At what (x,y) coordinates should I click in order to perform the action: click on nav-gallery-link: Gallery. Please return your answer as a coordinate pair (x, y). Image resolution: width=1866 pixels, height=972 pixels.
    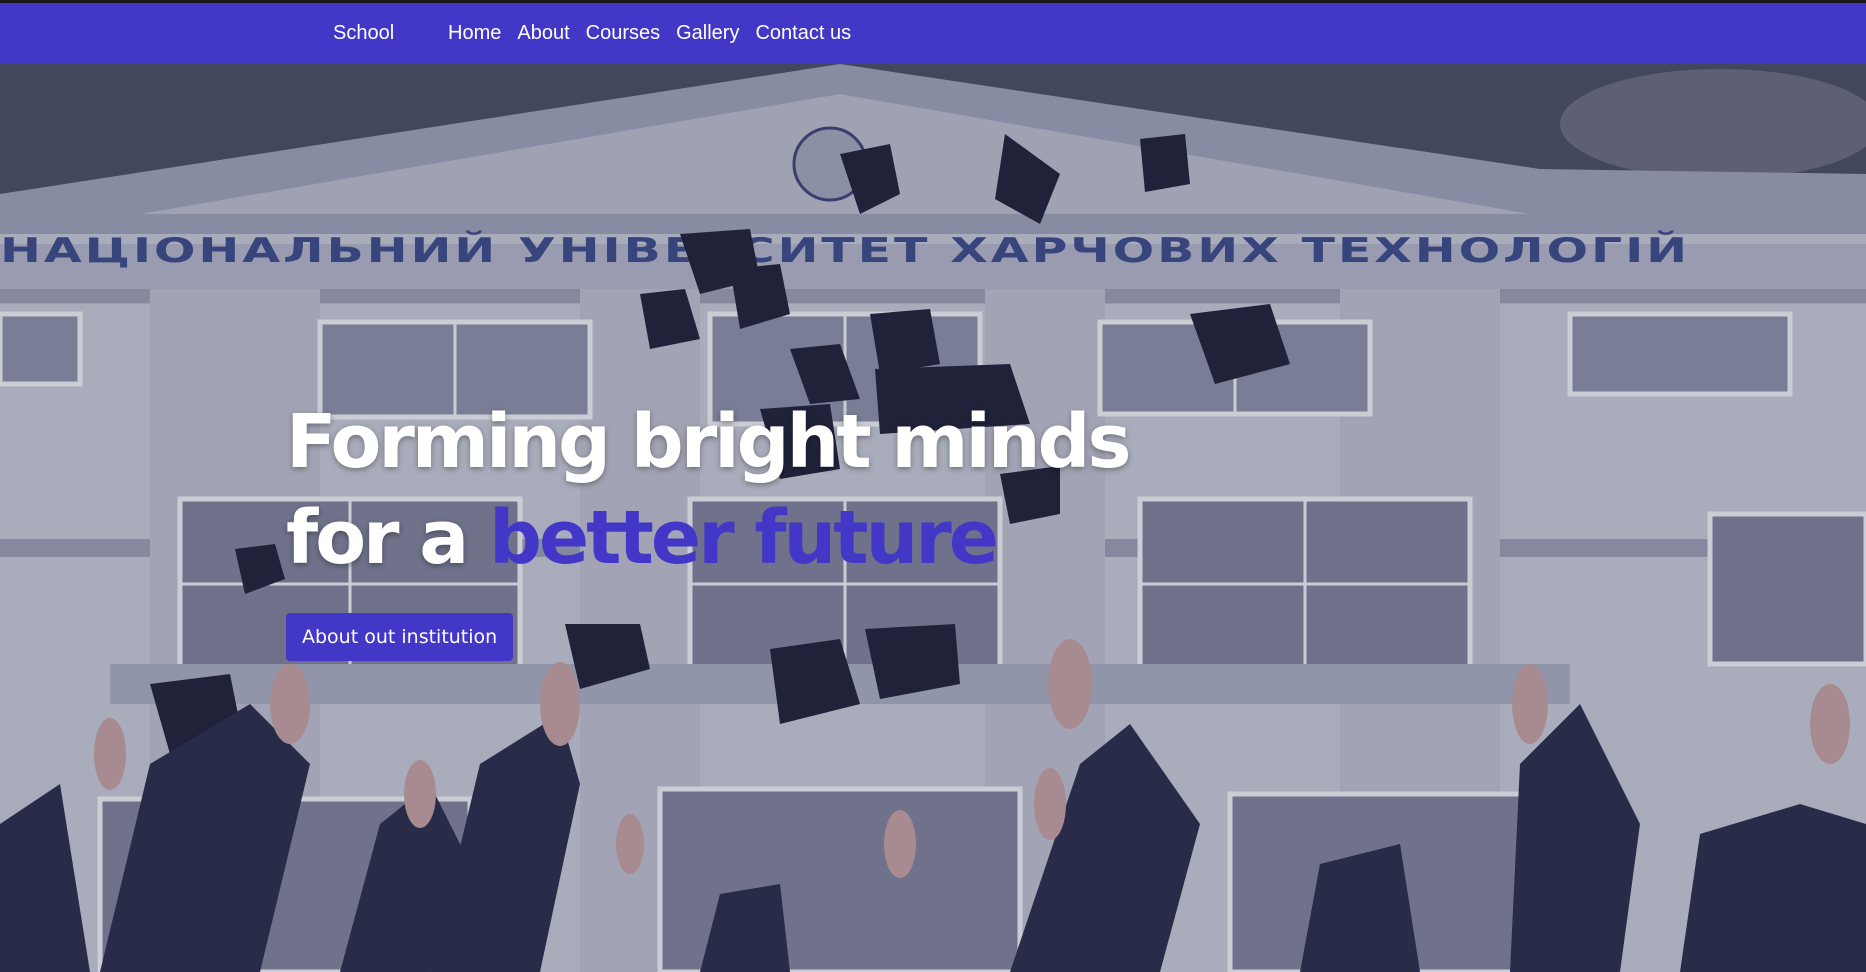
    Looking at the image, I should click on (707, 33).